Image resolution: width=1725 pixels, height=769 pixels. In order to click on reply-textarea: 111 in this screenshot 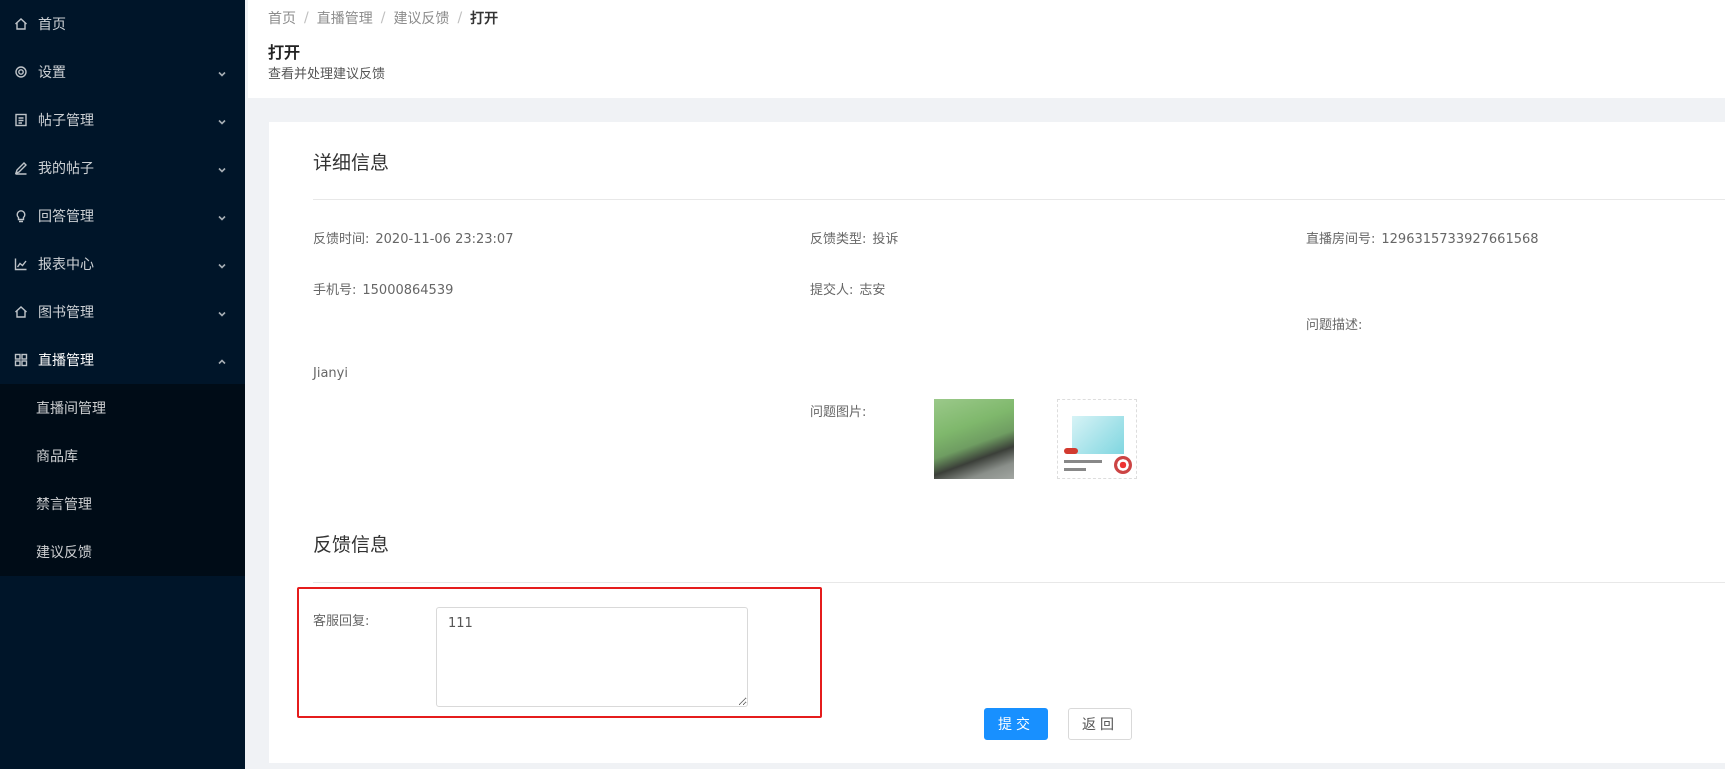, I will do `click(592, 657)`.